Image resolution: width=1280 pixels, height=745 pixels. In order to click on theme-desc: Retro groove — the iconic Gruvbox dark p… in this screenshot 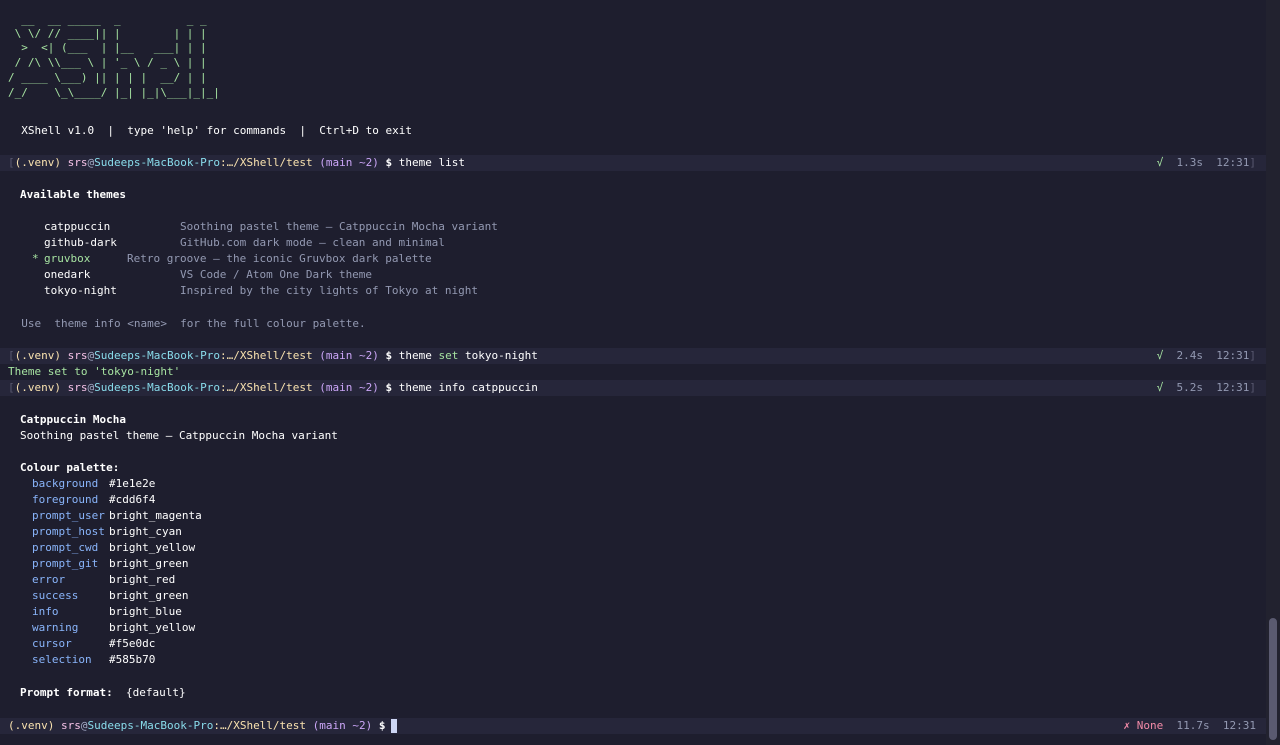, I will do `click(279, 258)`.